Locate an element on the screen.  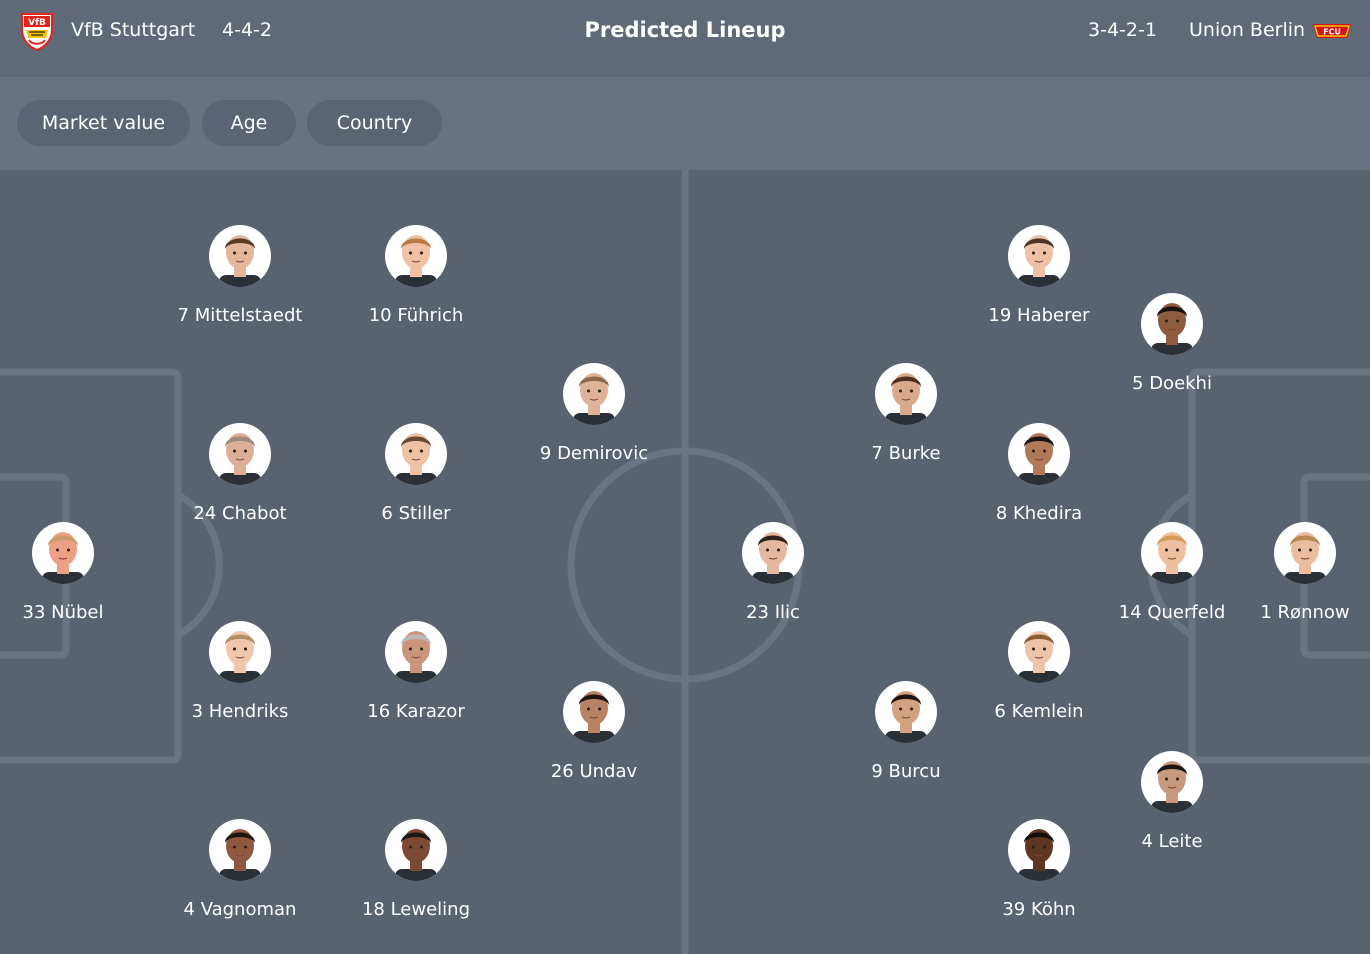
home-player-18-leweling: 18 Leweling is located at coordinates (416, 869).